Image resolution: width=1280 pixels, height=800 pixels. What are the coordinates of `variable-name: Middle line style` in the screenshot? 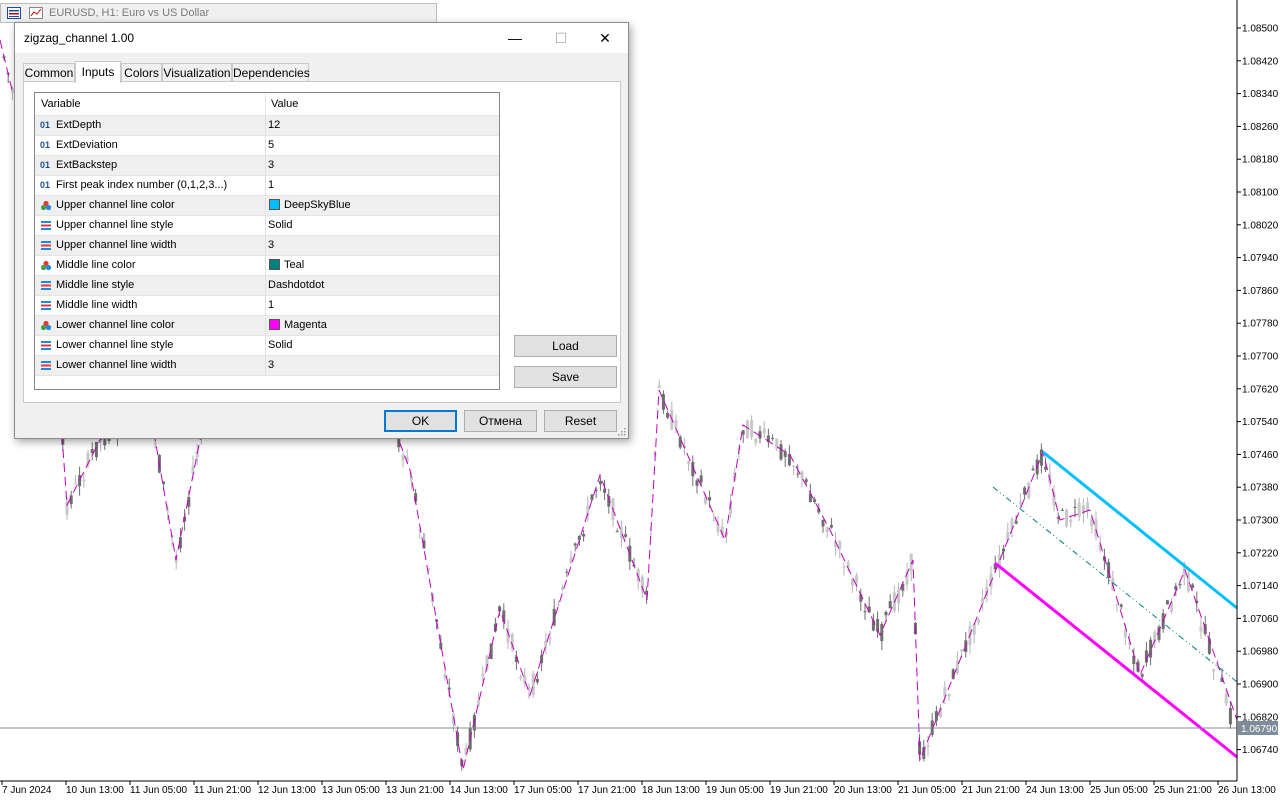 It's located at (95, 285).